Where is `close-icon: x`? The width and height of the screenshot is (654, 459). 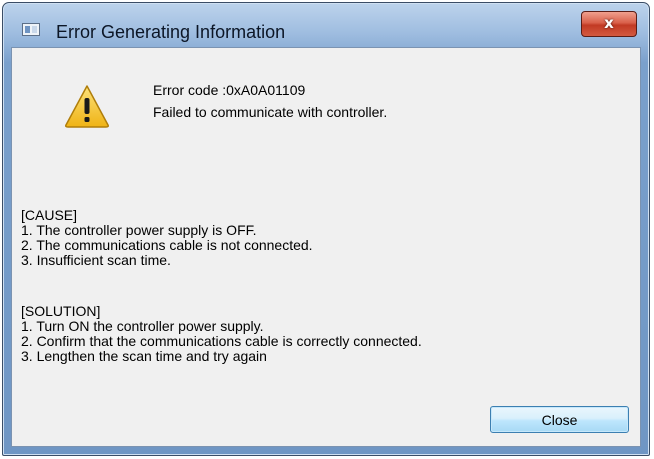 close-icon: x is located at coordinates (609, 23).